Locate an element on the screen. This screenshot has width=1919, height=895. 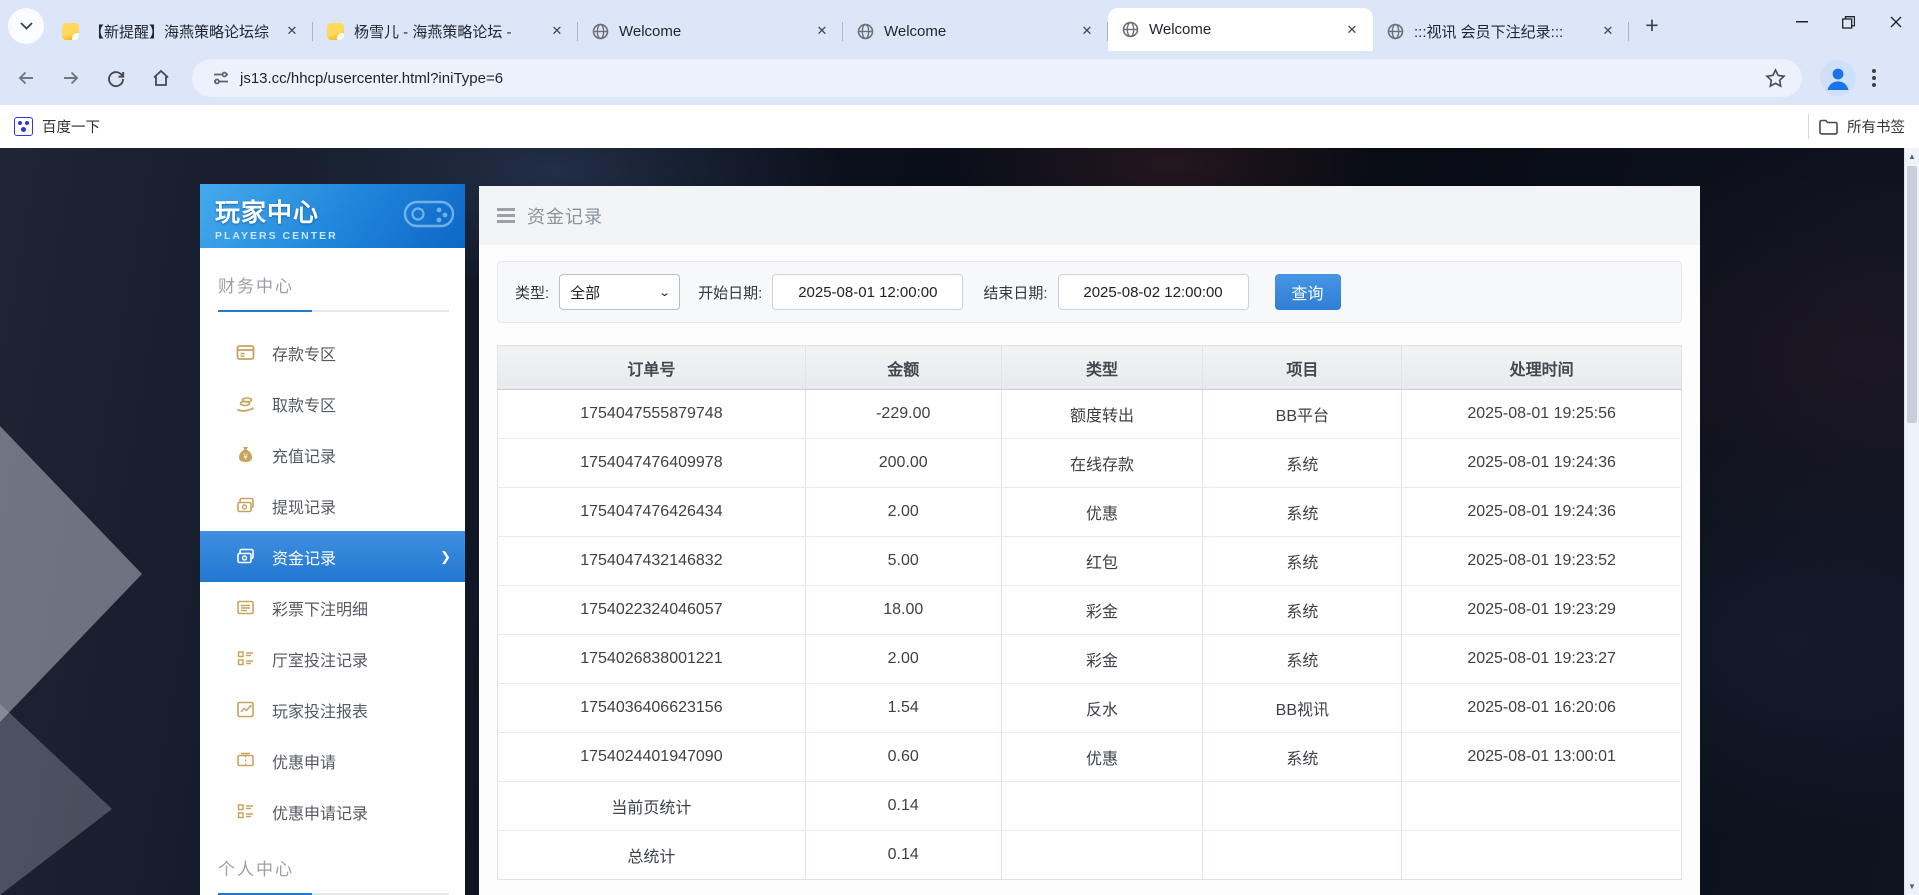
cell-amount: 2.00 is located at coordinates (903, 659).